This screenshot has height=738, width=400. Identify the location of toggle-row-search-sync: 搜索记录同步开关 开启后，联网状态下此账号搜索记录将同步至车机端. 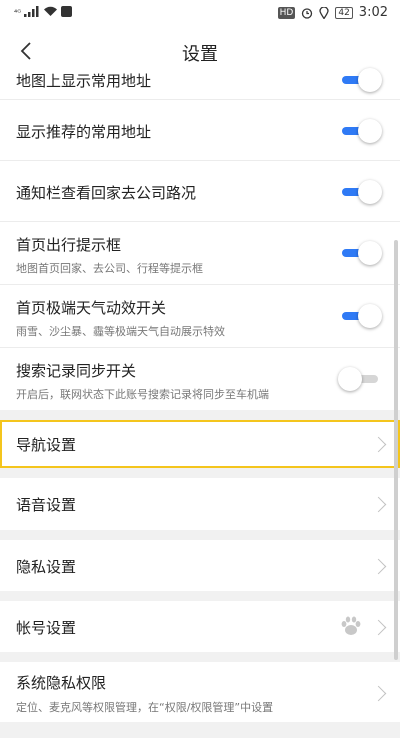
(200, 379).